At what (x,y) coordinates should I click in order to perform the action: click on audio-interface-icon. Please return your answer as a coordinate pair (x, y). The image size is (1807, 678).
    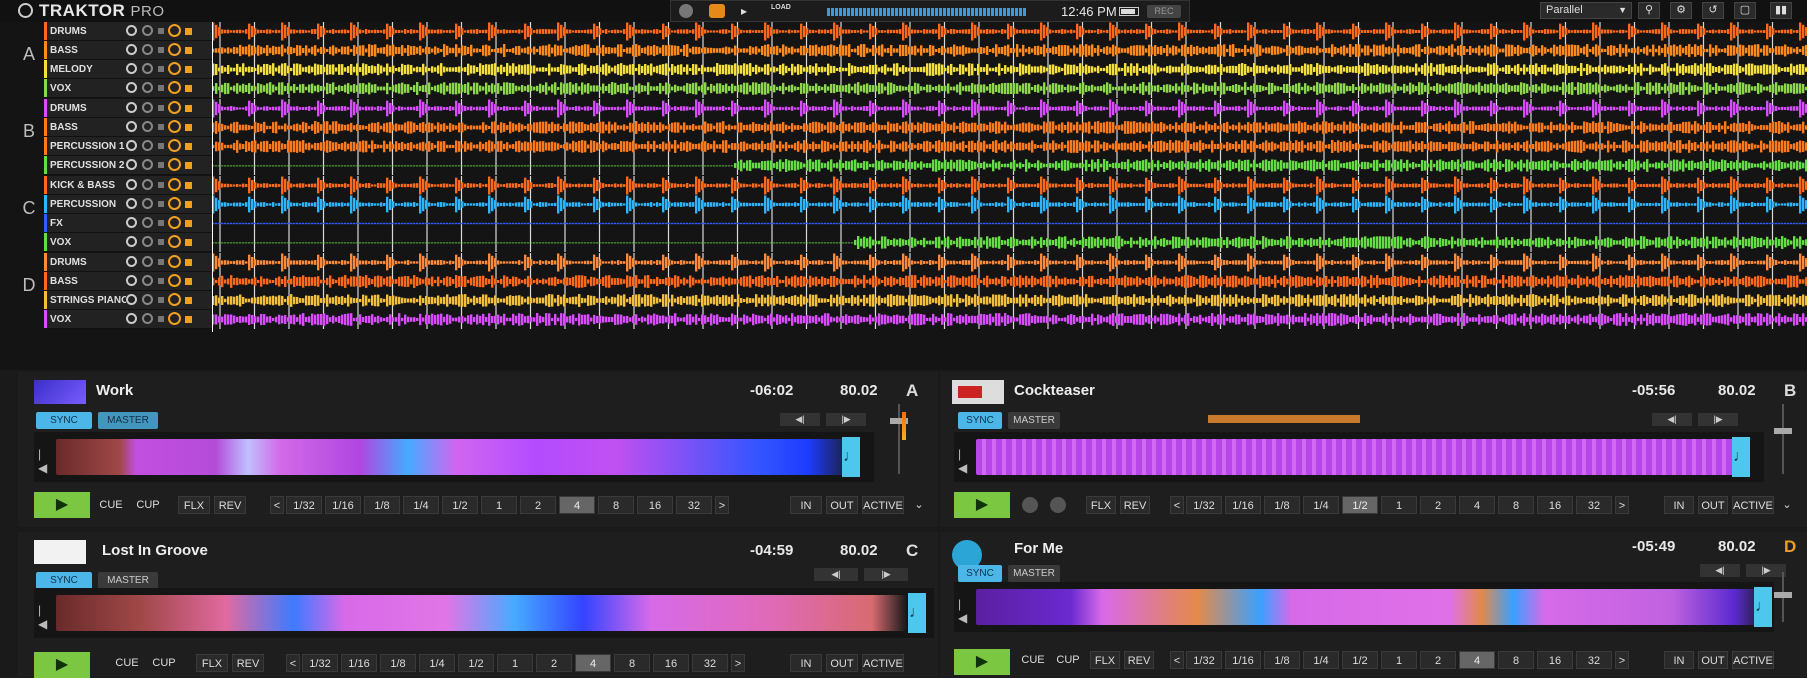
    Looking at the image, I should click on (717, 11).